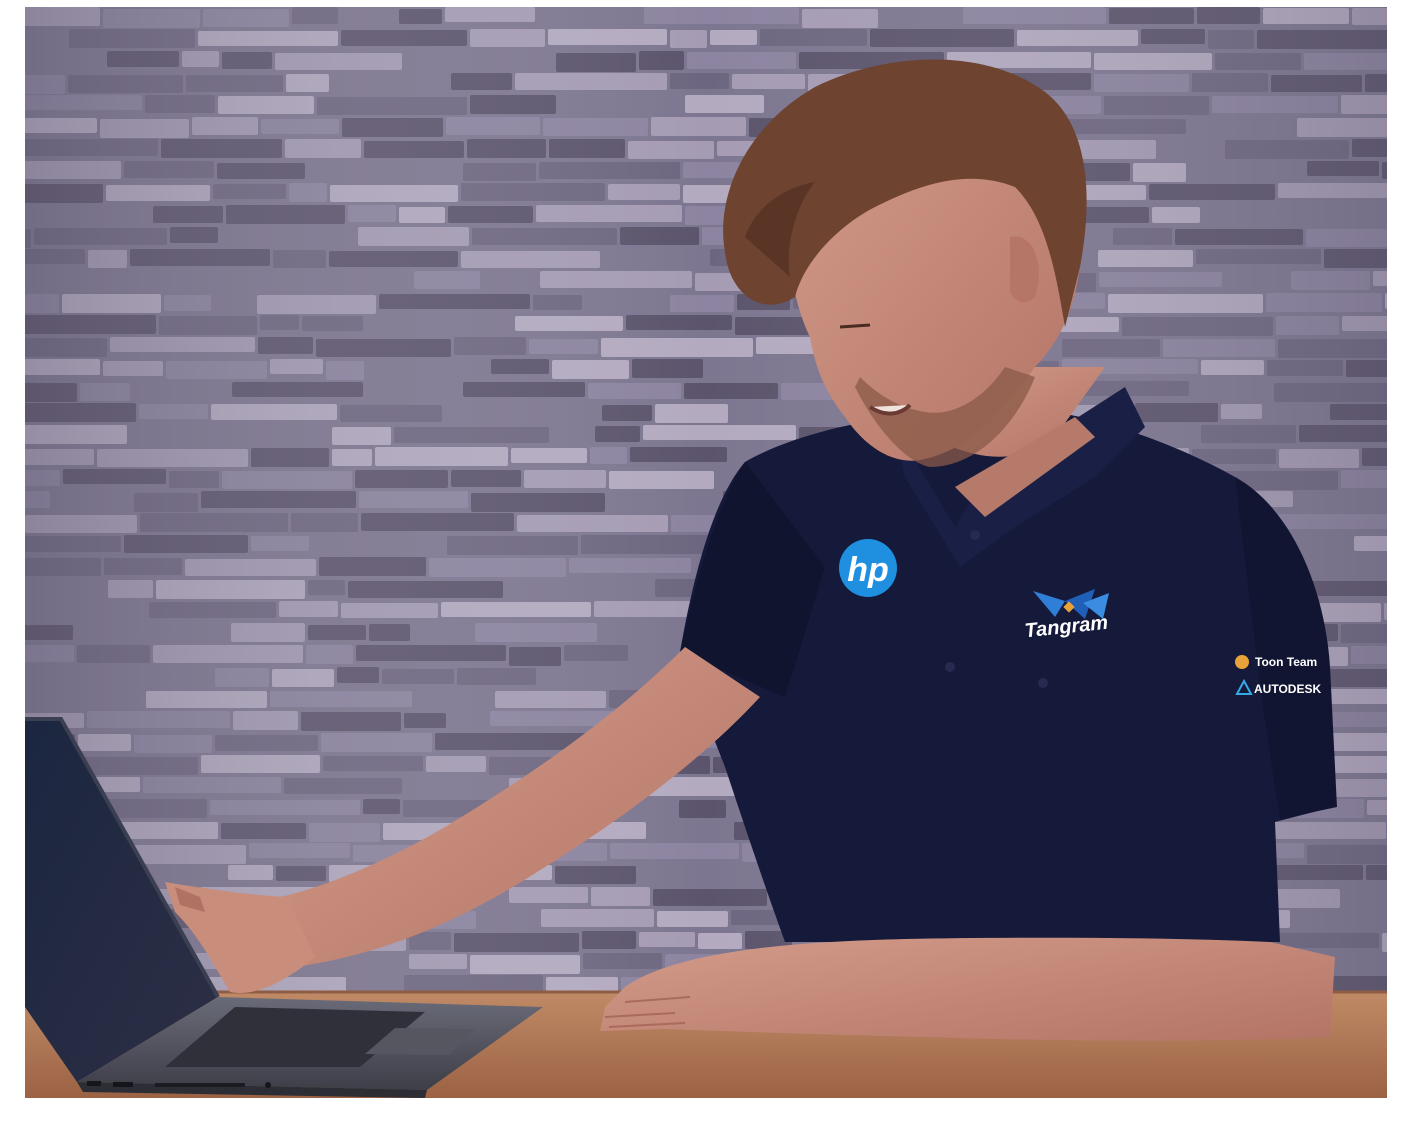 The height and width of the screenshot is (1128, 1404). What do you see at coordinates (1287, 689) in the screenshot?
I see `autodesk-logo-text: AUTODESK` at bounding box center [1287, 689].